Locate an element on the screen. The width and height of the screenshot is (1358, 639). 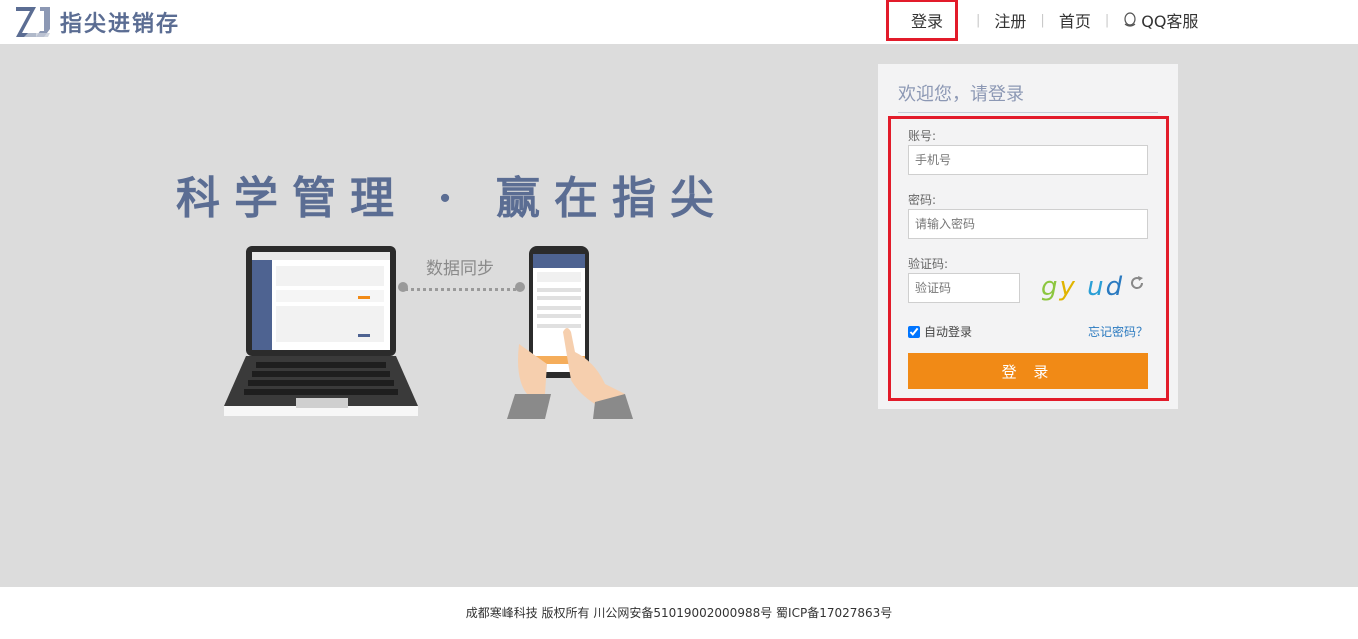
captcha-text: gy ud is located at coordinates (1082, 286).